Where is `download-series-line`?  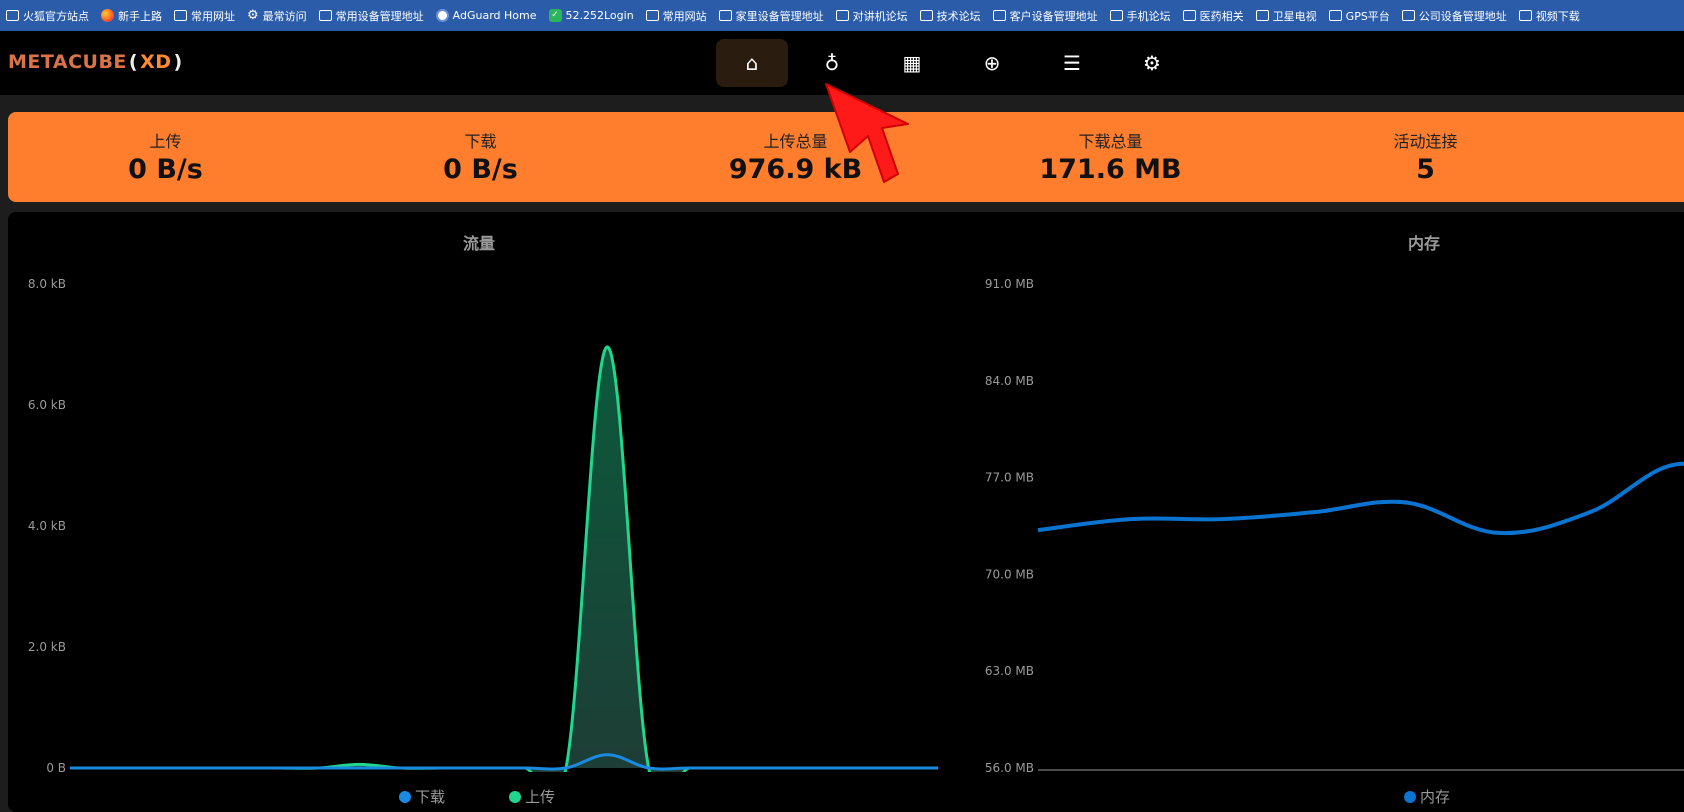
download-series-line is located at coordinates (504, 762).